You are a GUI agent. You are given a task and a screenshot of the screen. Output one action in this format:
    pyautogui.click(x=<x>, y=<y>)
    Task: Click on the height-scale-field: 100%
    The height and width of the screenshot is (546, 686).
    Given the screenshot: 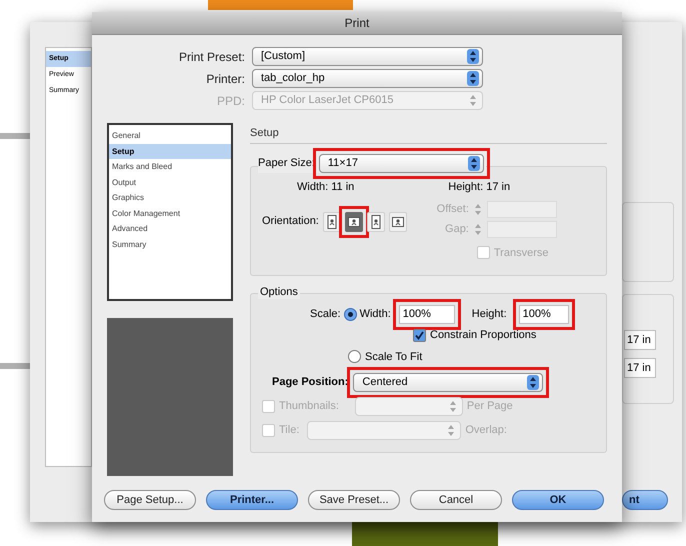 What is the action you would take?
    pyautogui.click(x=543, y=314)
    